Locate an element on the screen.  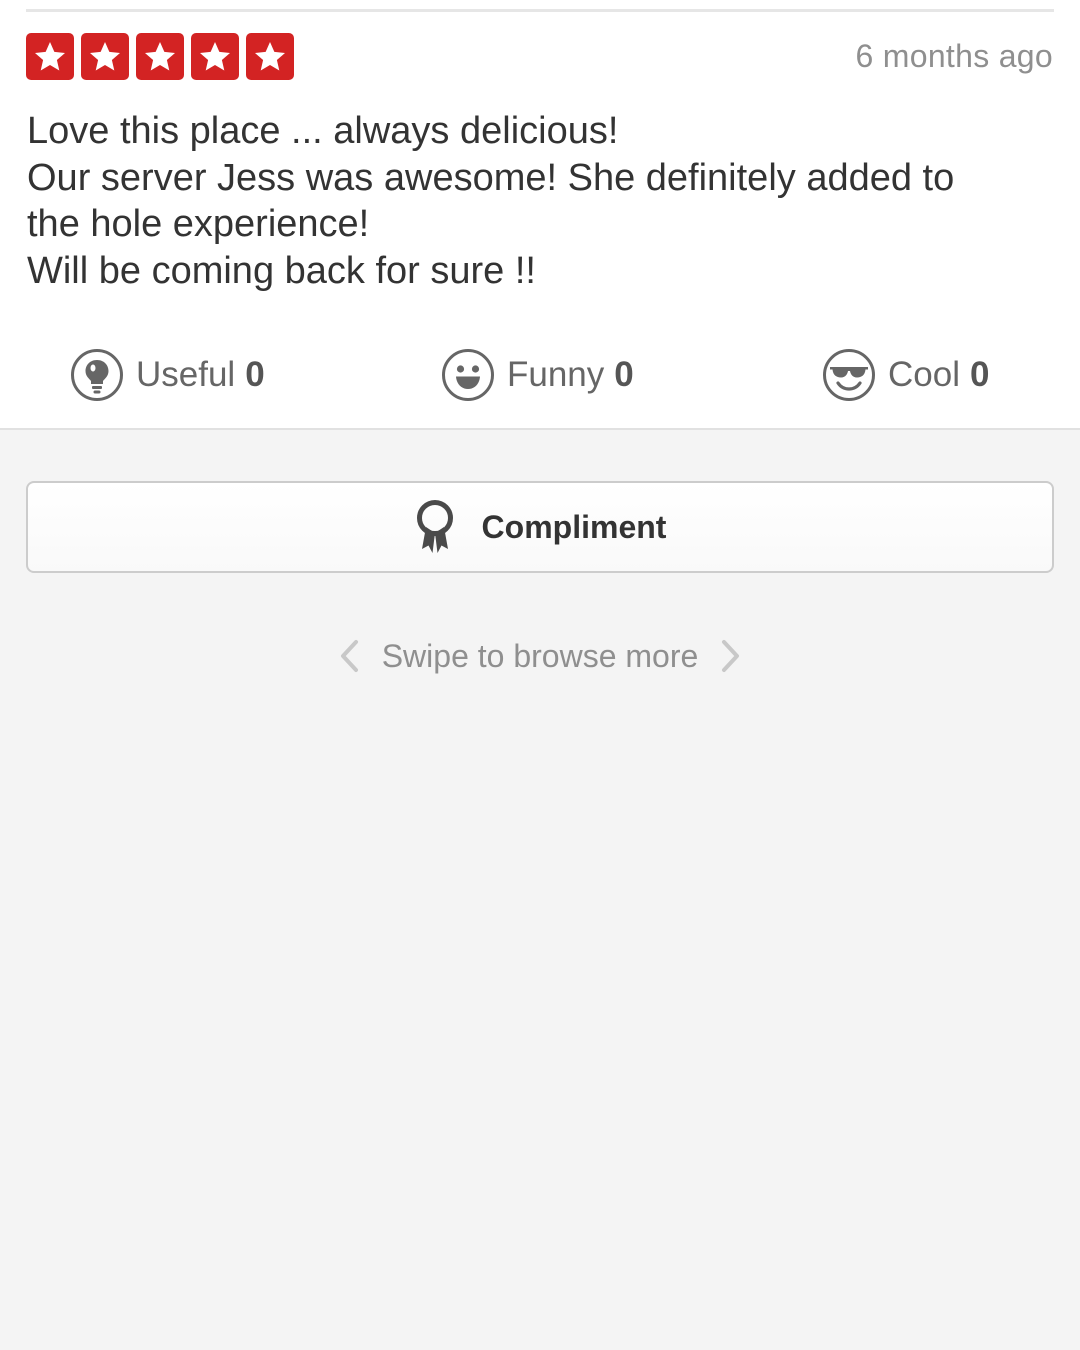
swipe-hint: Swipe to browse more is located at coordinates (540, 656).